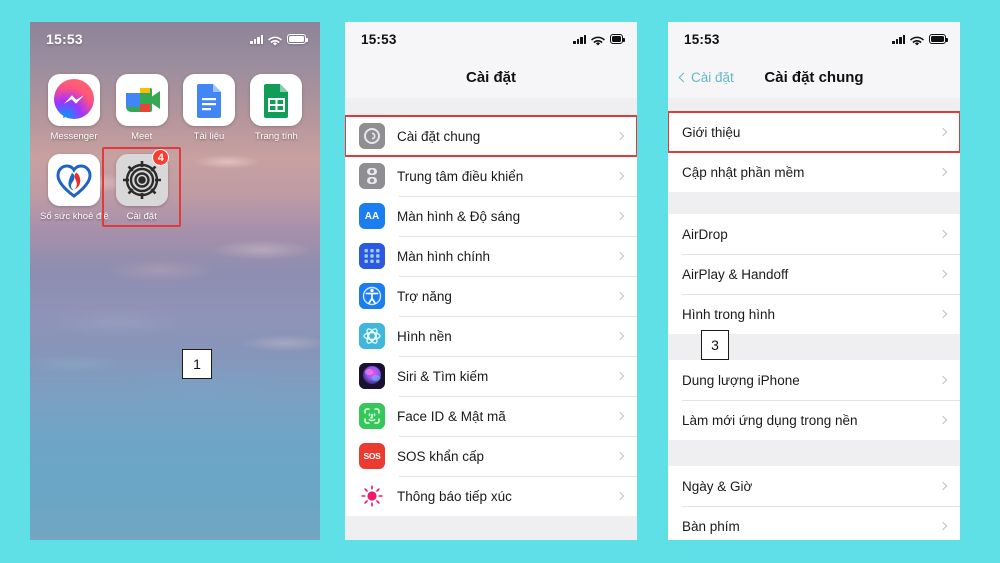 The height and width of the screenshot is (563, 1000). What do you see at coordinates (491, 136) in the screenshot?
I see `settings-row-general: Cài đặt chung` at bounding box center [491, 136].